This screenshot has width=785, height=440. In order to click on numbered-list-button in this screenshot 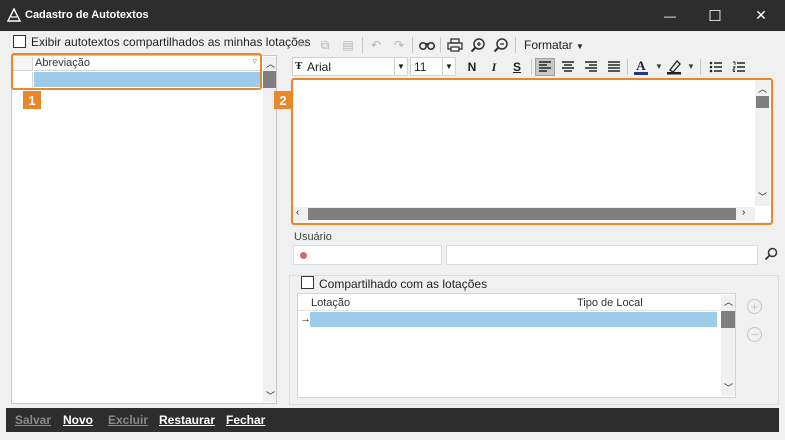, I will do `click(739, 67)`.